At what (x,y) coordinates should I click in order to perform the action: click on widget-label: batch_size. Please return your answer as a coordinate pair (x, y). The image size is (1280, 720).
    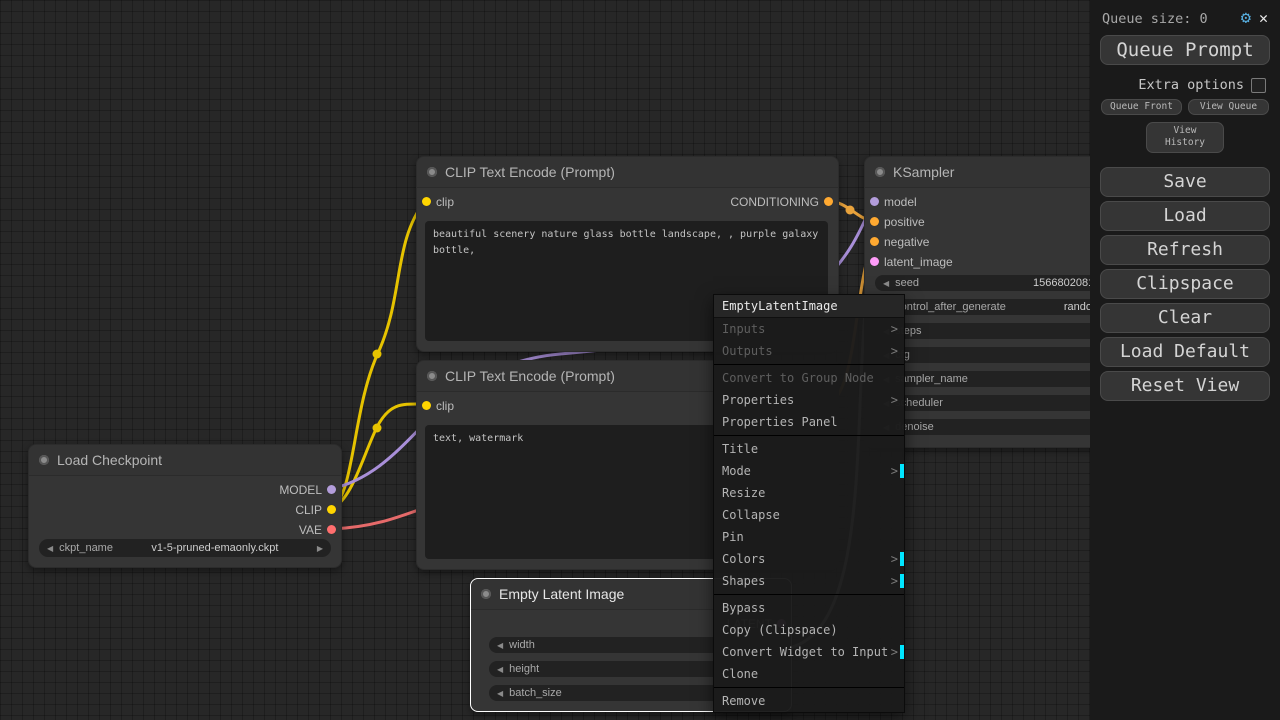
    Looking at the image, I should click on (535, 693).